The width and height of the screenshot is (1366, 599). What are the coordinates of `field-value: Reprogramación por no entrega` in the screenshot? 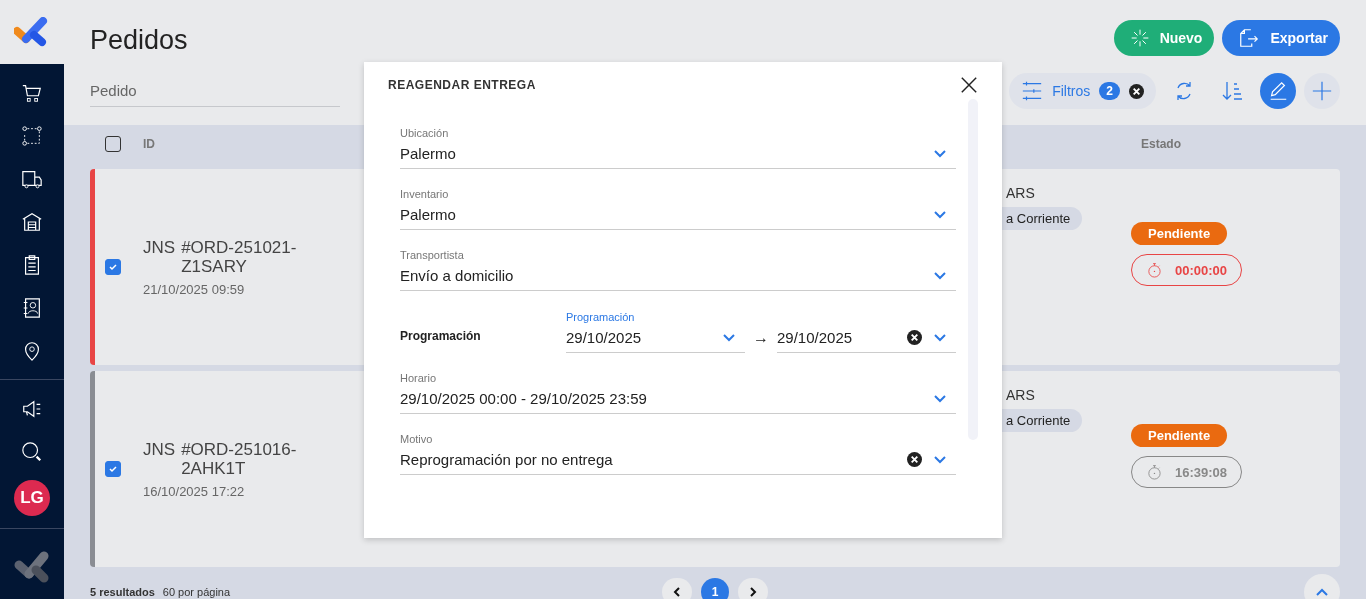 It's located at (507, 459).